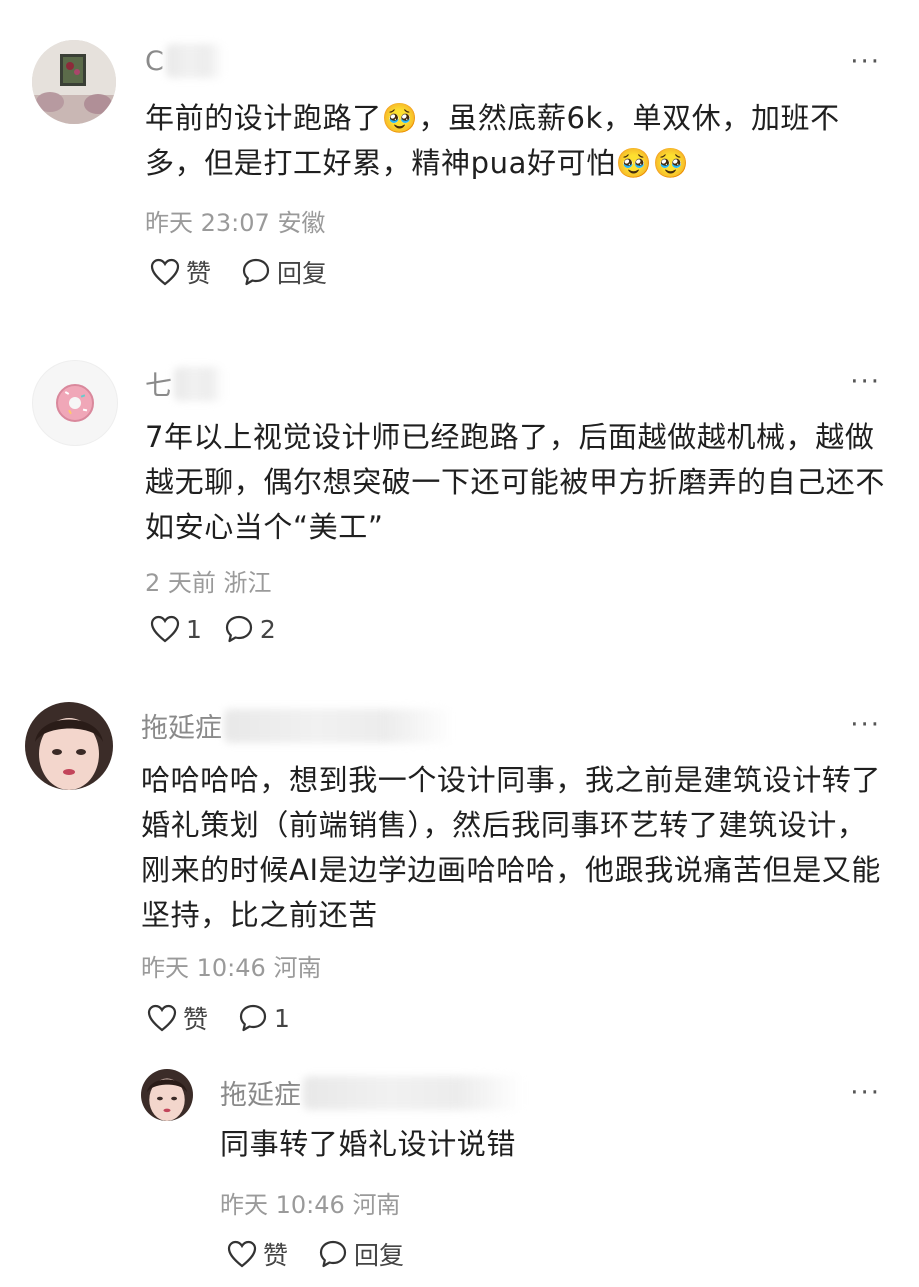  I want to click on comment-time: 昨天 10:46, so click(203, 968).